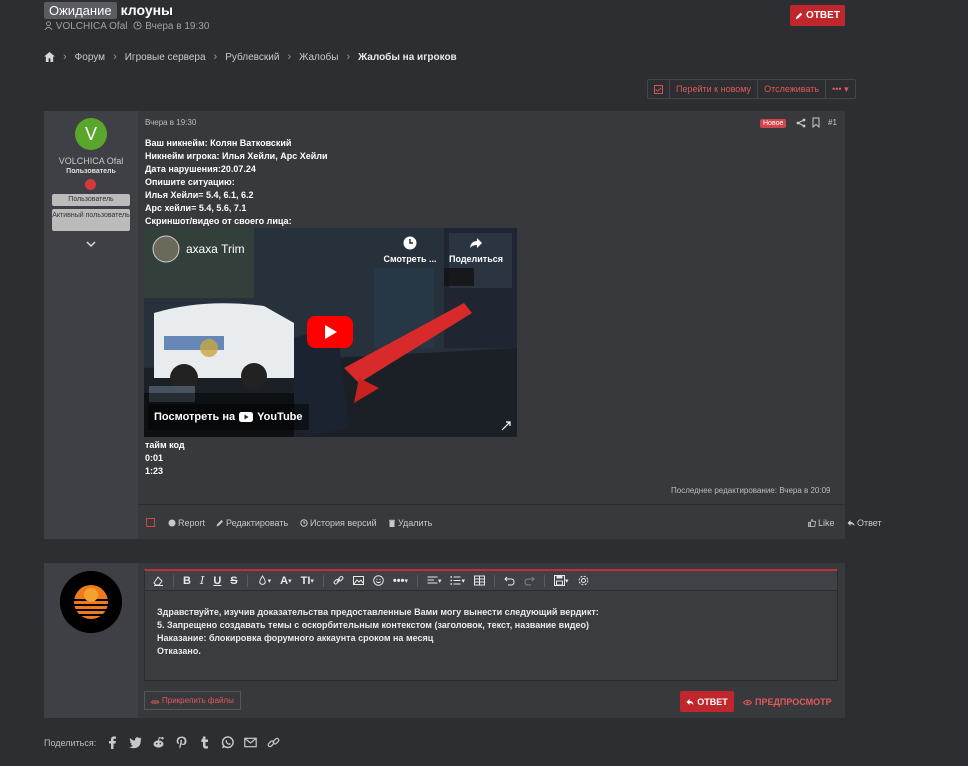  Describe the element at coordinates (80, 10) in the screenshot. I see `thread-prefix: Ожидание` at that location.